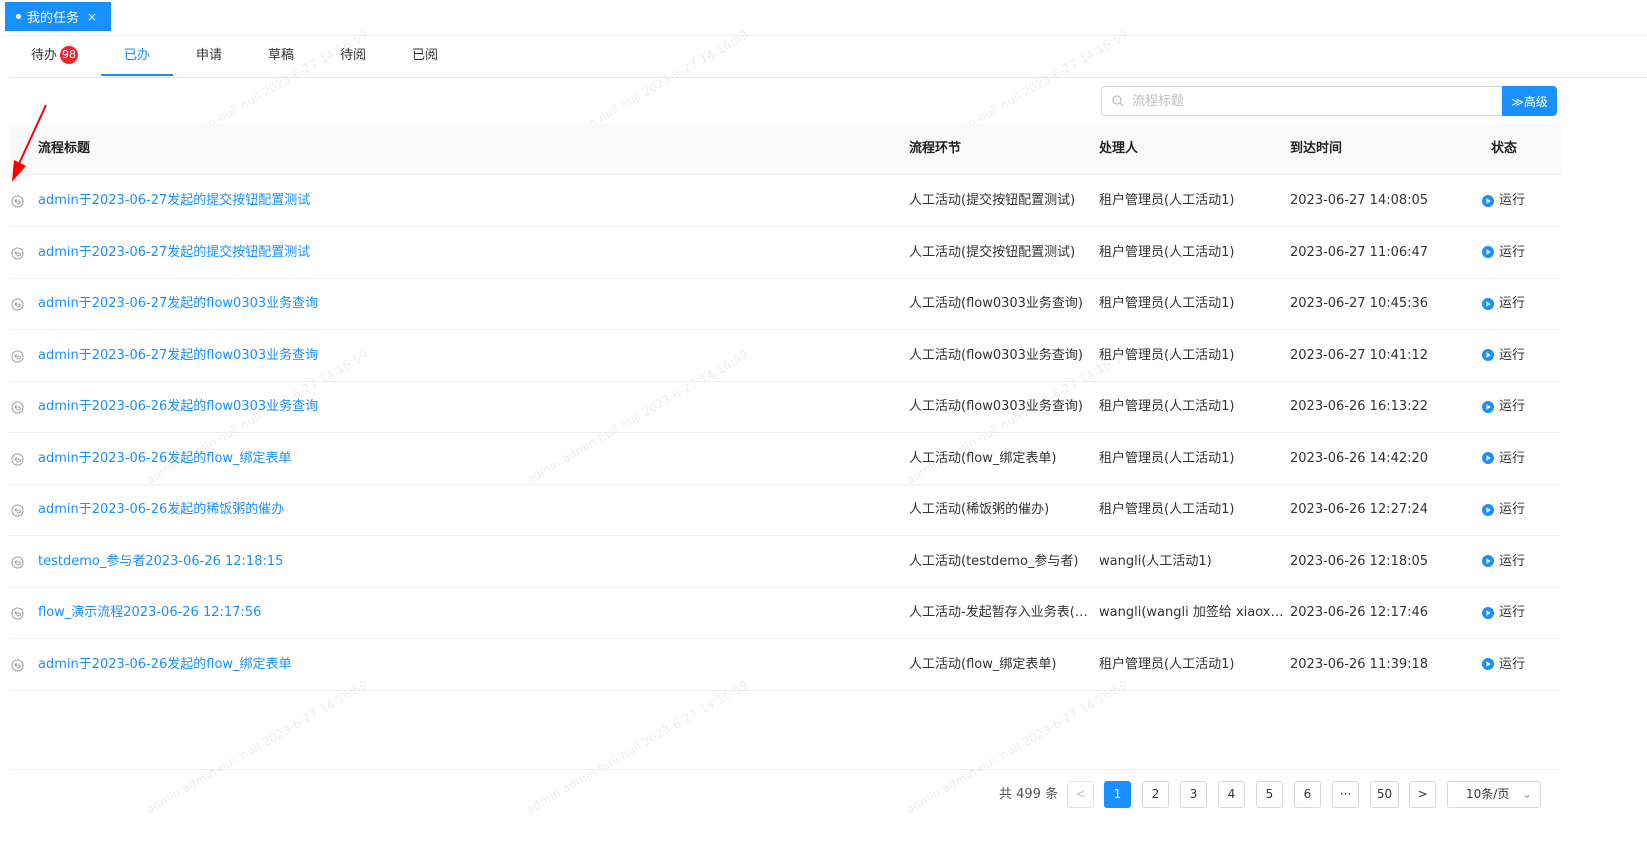 Image resolution: width=1647 pixels, height=861 pixels. Describe the element at coordinates (1359, 561) in the screenshot. I see `arrival-time: 2023-06-26 12:18:05` at that location.